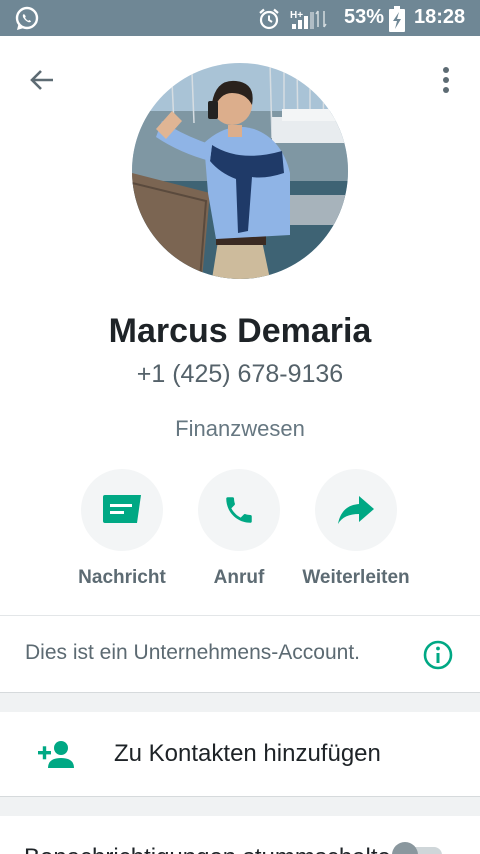 This screenshot has width=480, height=854. I want to click on signal-icon: H+, so click(308, 19).